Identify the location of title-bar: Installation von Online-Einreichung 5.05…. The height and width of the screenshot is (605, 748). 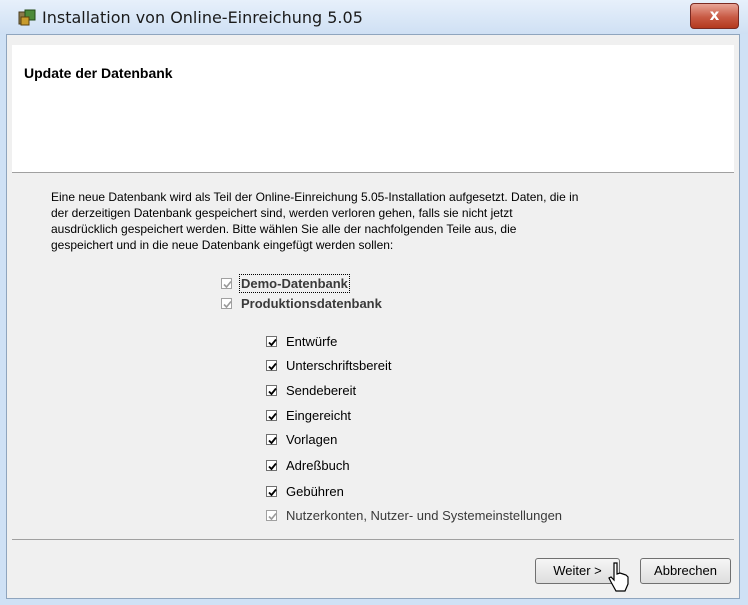
(374, 17).